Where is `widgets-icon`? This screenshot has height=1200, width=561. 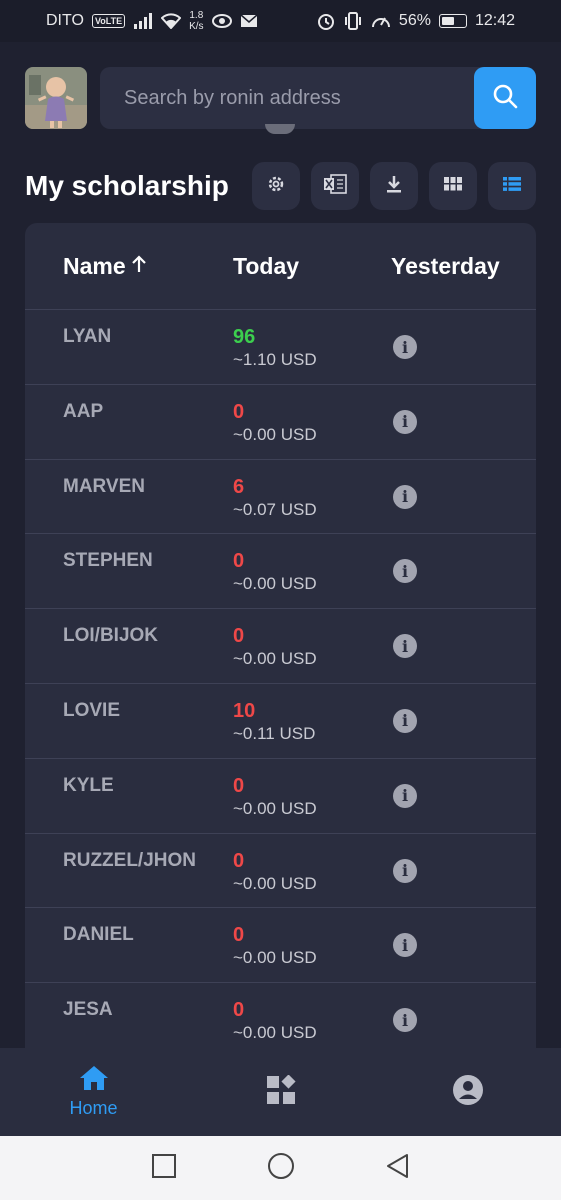 widgets-icon is located at coordinates (281, 1091).